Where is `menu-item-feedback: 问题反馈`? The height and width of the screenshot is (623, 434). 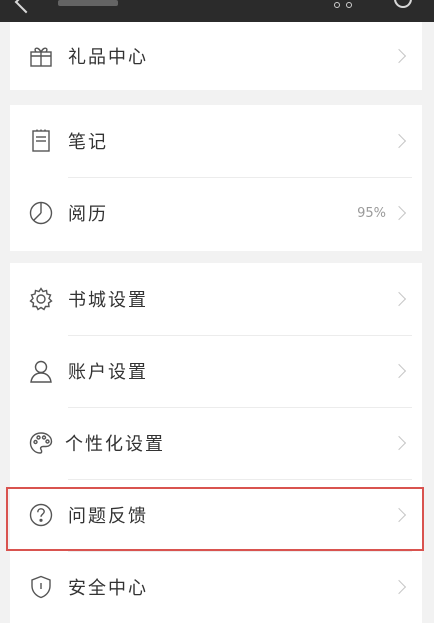
menu-item-feedback: 问题反馈 is located at coordinates (216, 515).